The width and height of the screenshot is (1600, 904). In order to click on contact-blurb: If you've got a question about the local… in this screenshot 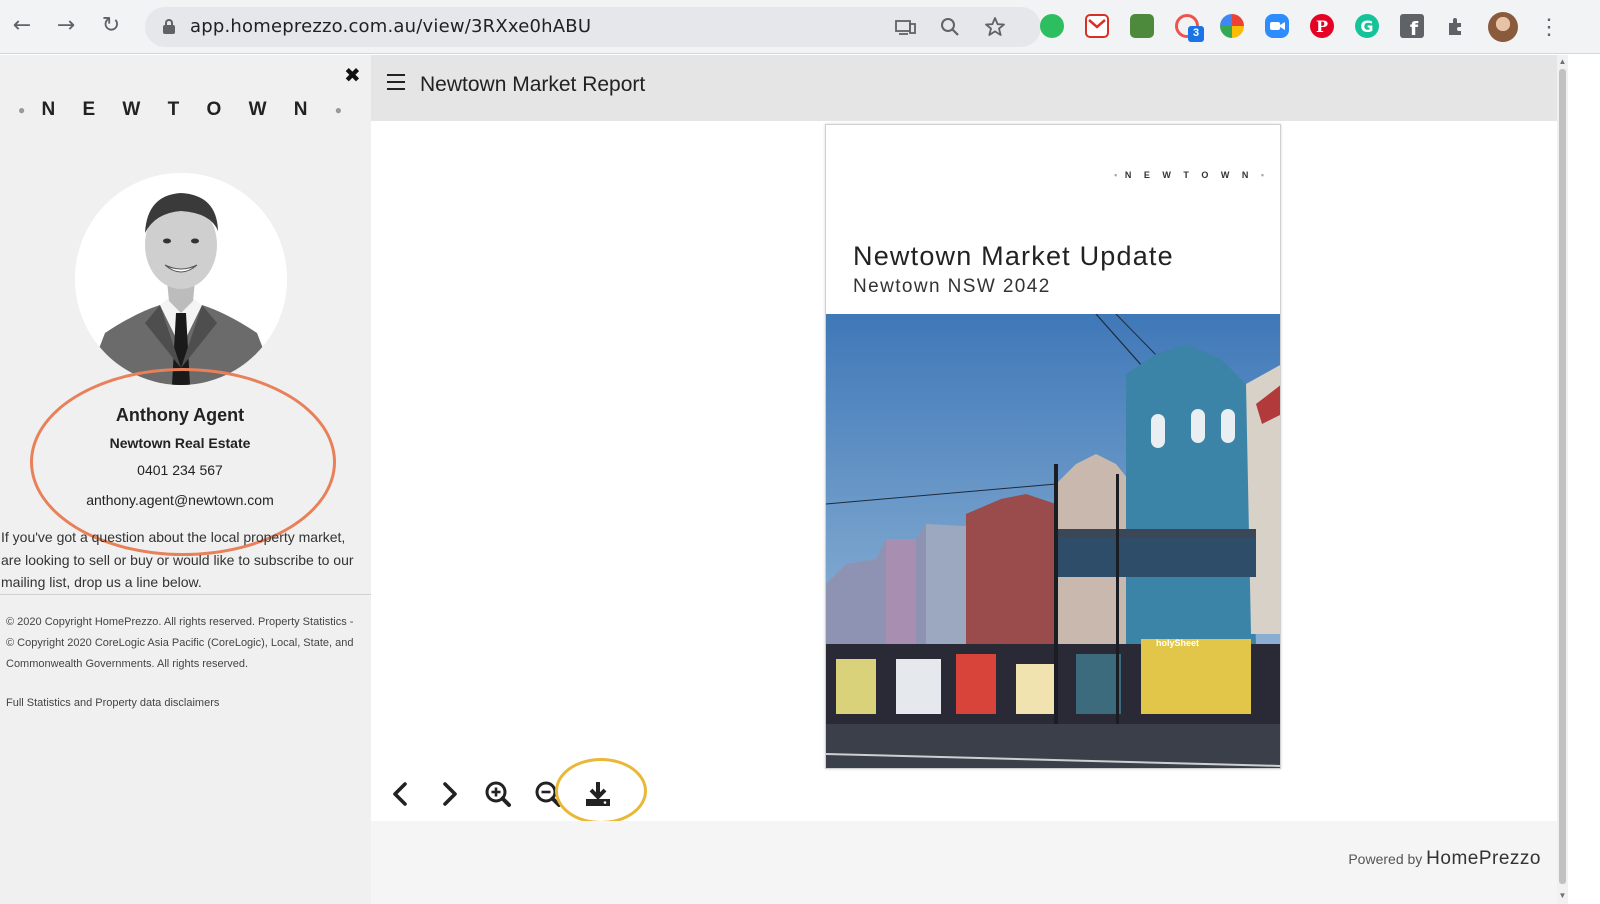, I will do `click(177, 559)`.